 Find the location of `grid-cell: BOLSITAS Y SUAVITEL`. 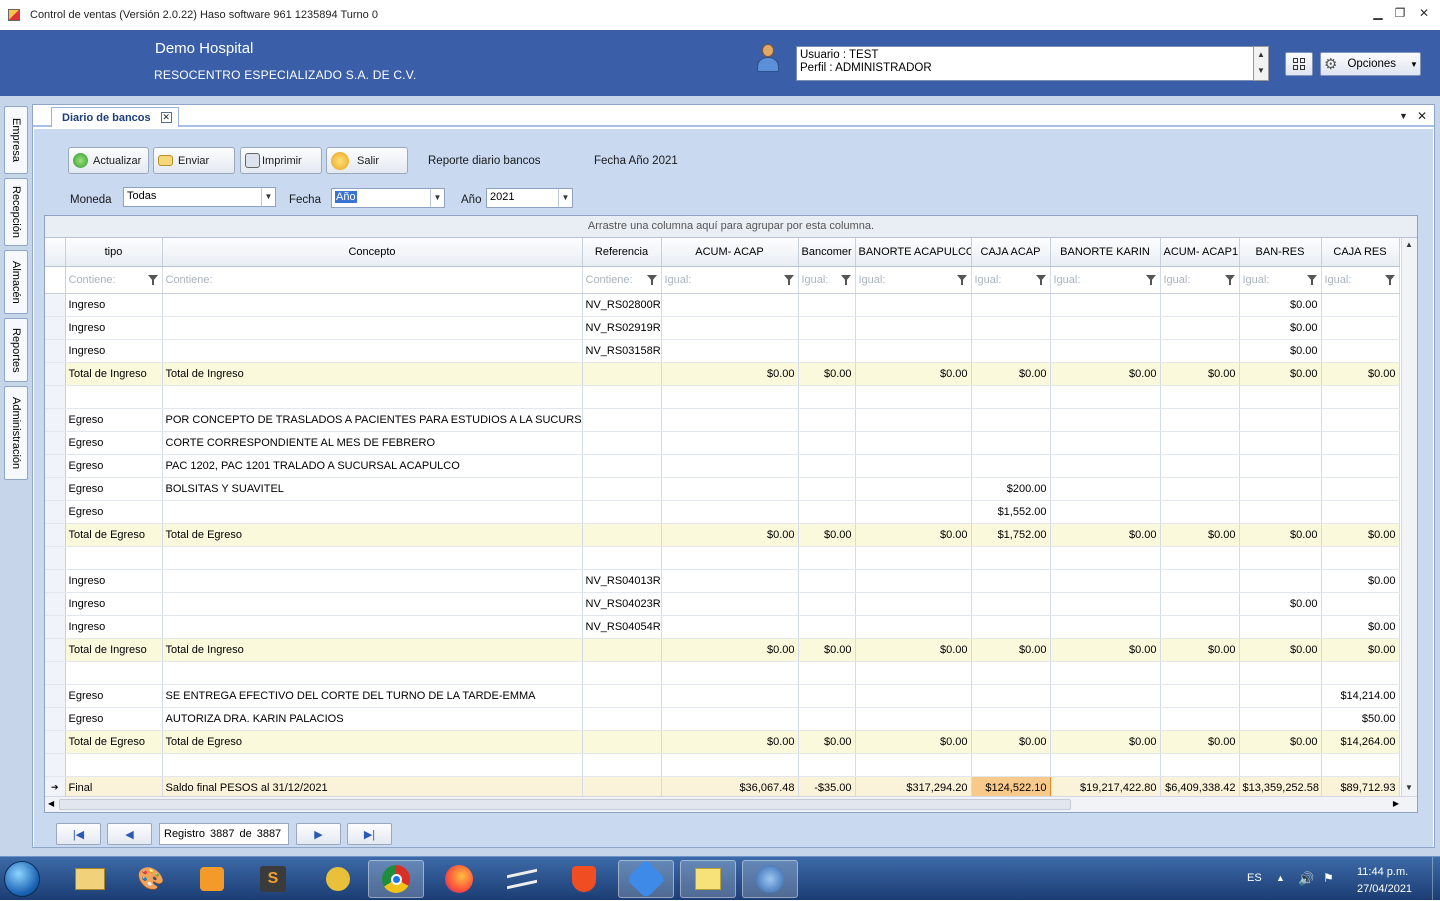

grid-cell: BOLSITAS Y SUAVITEL is located at coordinates (372, 489).